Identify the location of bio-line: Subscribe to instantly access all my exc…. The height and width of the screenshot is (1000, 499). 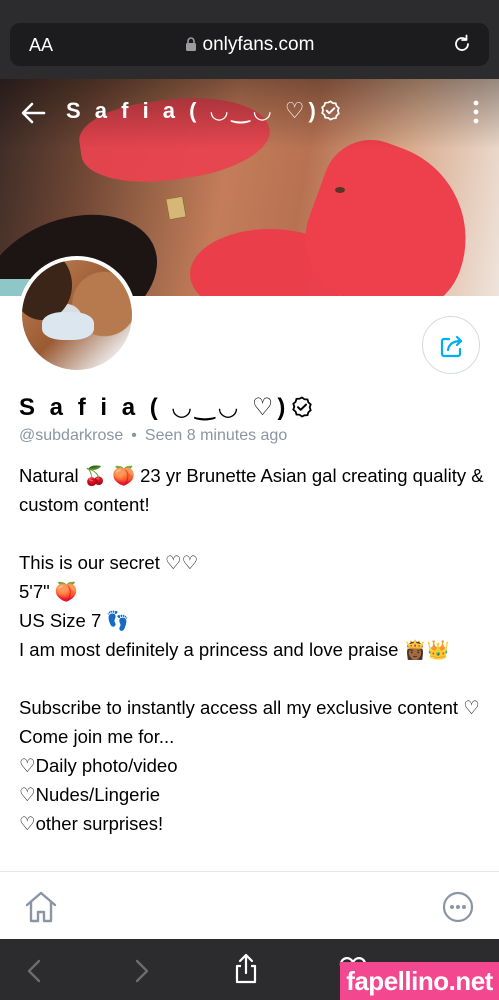
(249, 707).